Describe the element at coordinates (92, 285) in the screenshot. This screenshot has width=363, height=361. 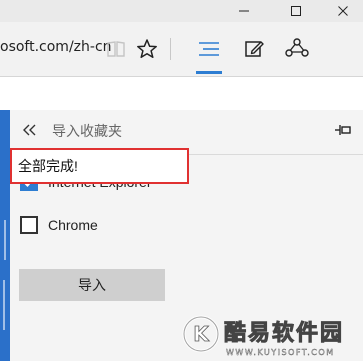
I see `import-button: 导入` at that location.